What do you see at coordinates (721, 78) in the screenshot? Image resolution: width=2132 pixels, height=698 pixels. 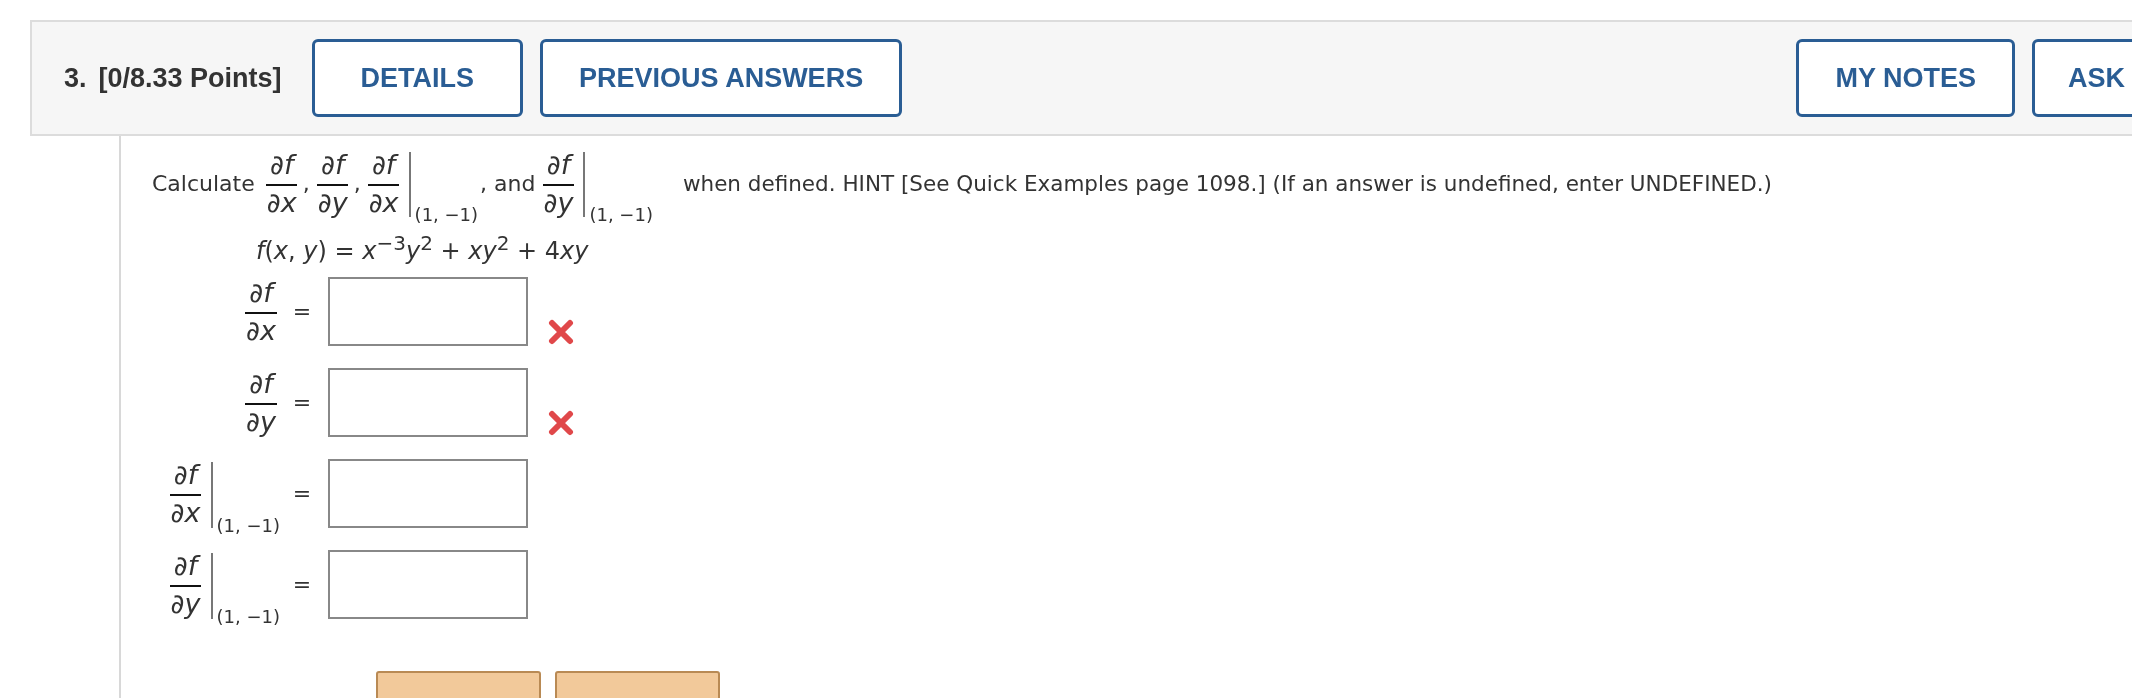 I see `header-button: PREVIOUS ANSWERS` at bounding box center [721, 78].